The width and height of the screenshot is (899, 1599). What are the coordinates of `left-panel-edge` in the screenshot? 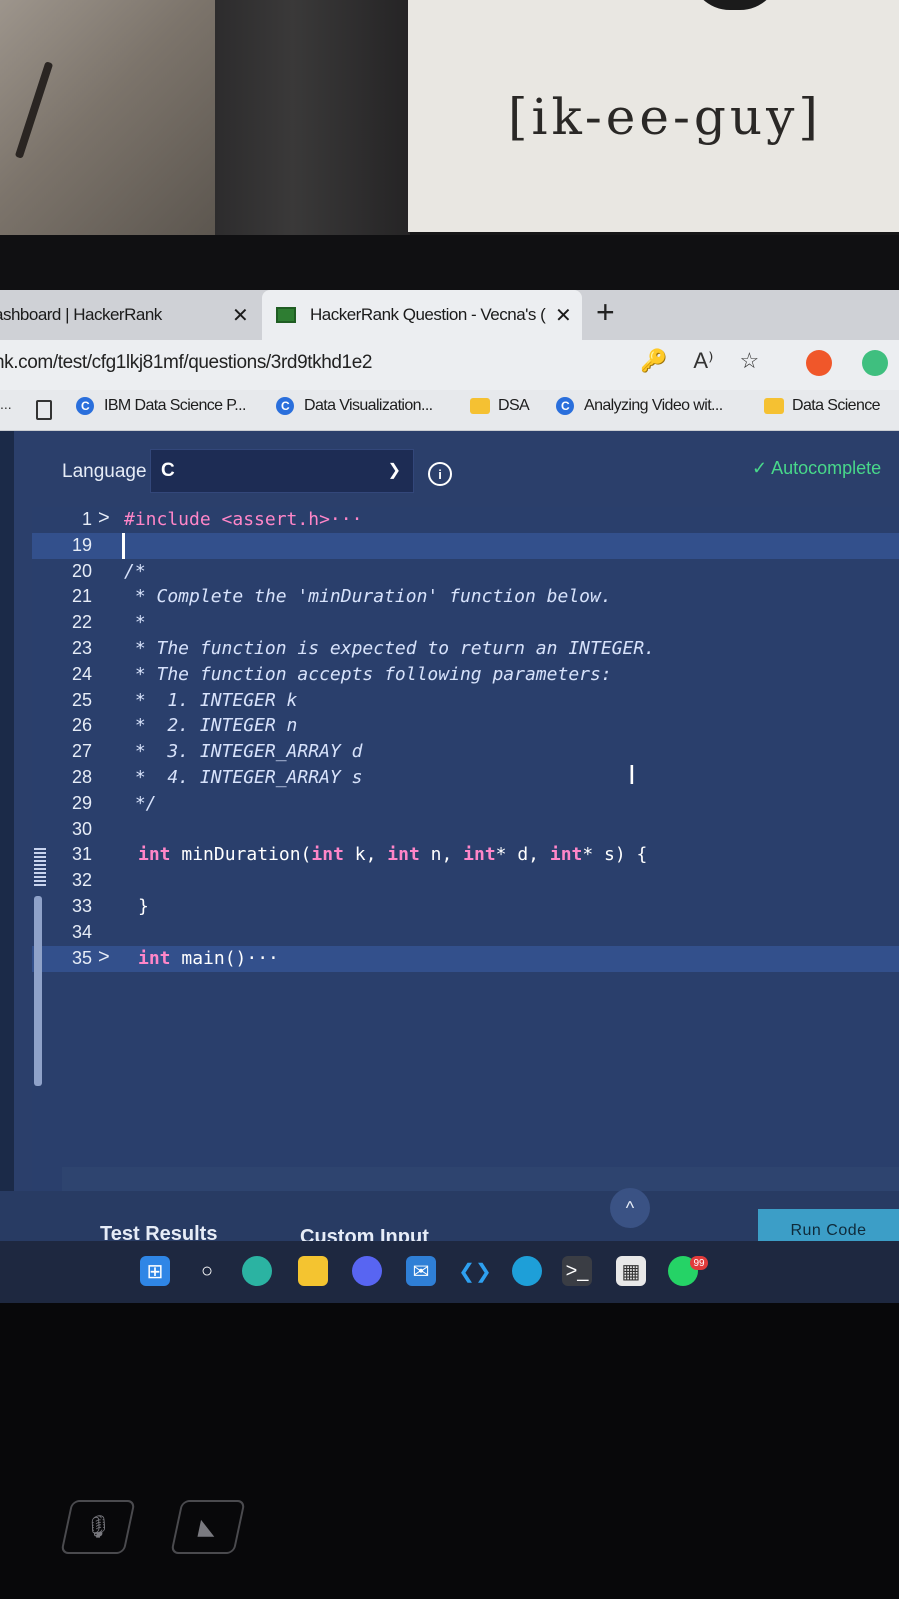 It's located at (7, 821).